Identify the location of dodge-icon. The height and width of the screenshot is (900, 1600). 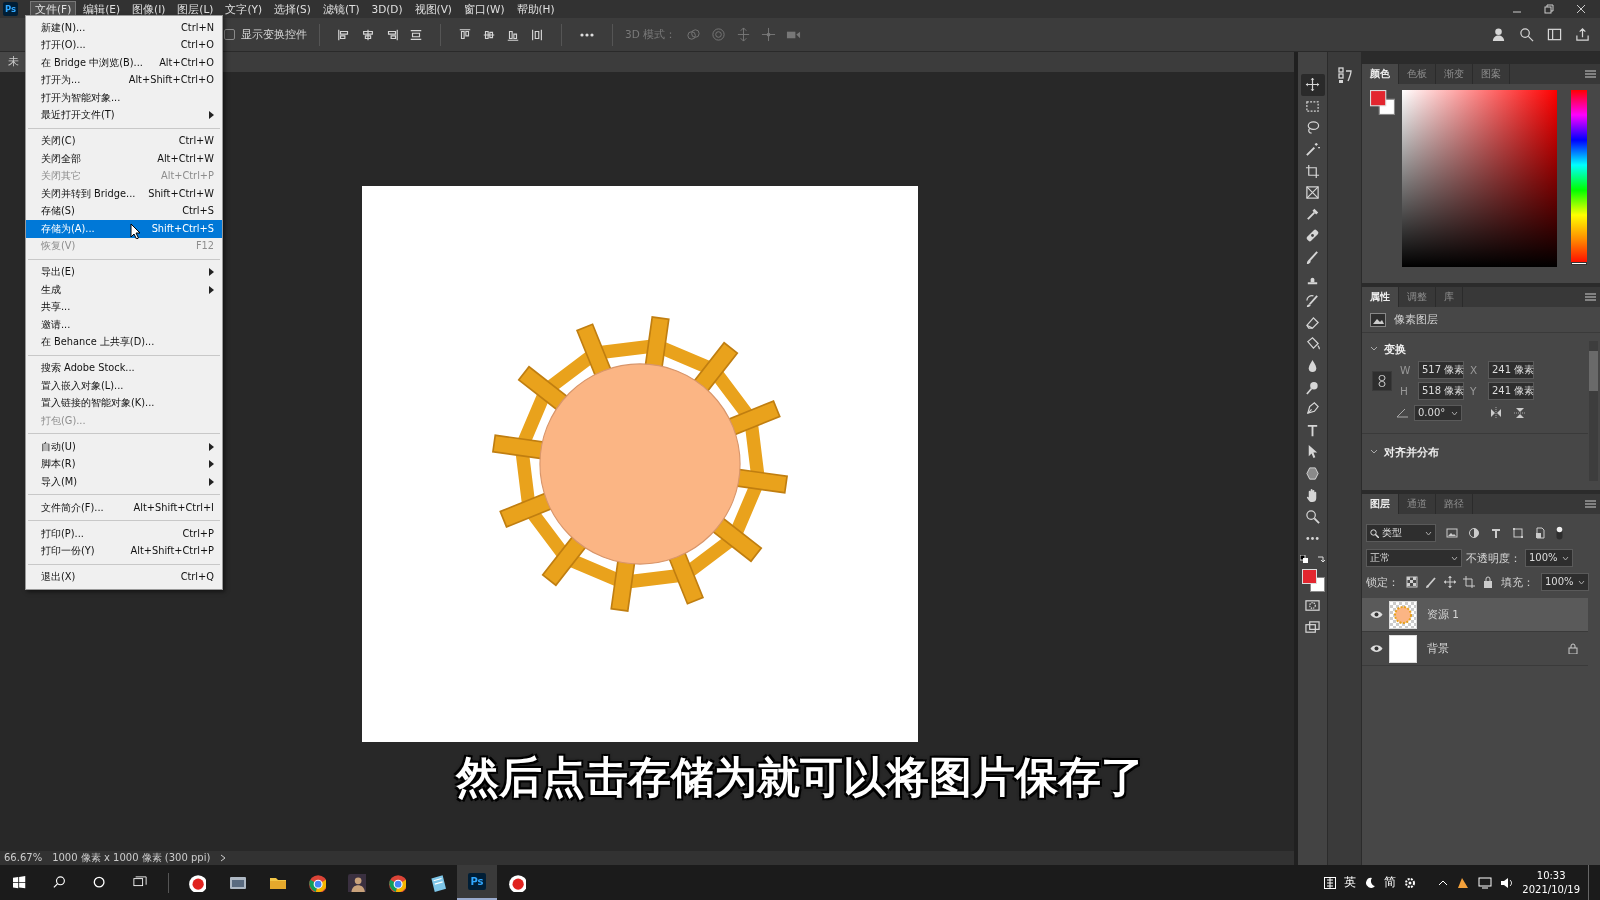
(1312, 387).